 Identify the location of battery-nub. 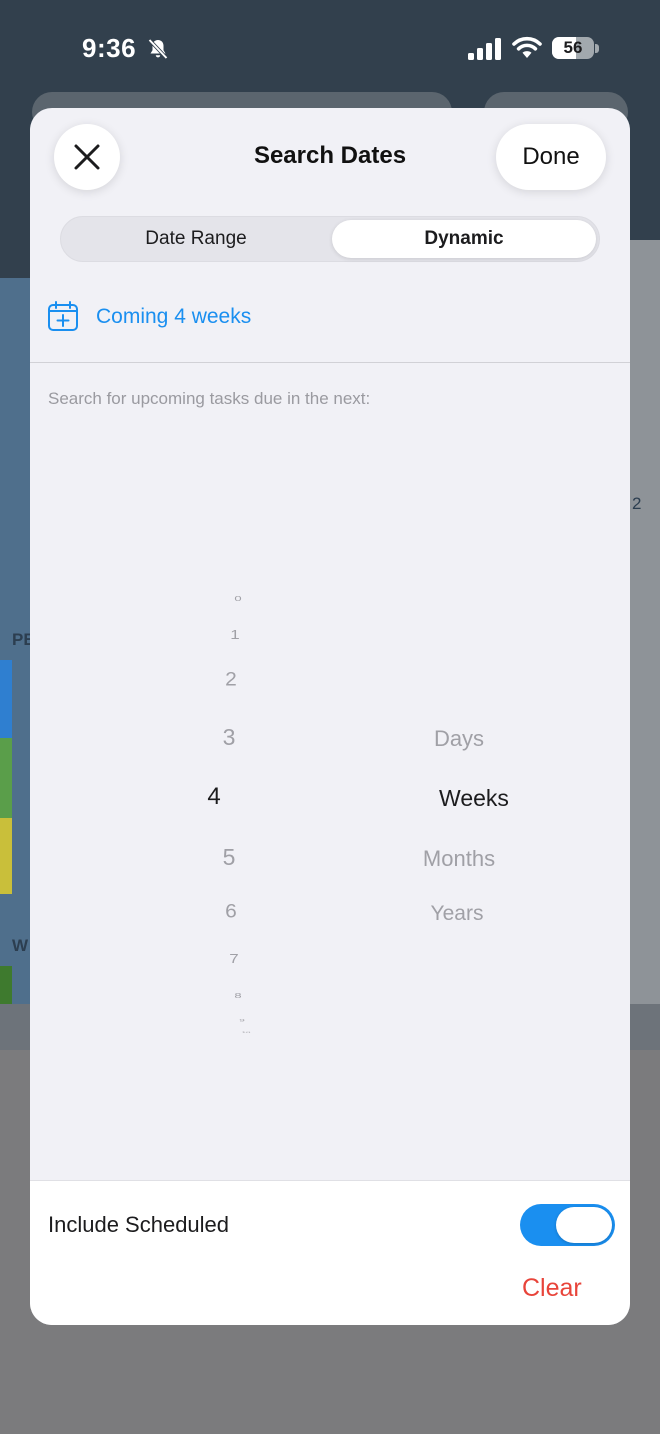
(597, 48).